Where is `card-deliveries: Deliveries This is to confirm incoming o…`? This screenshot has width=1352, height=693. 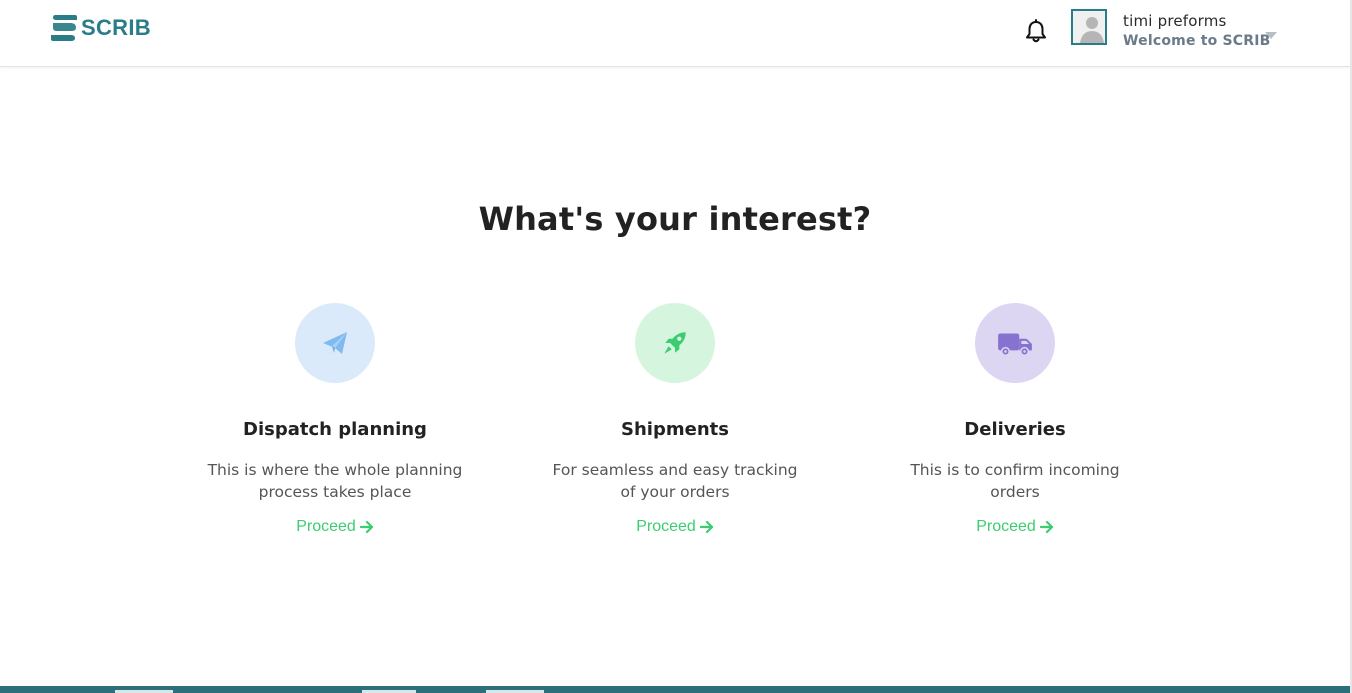
card-deliveries: Deliveries This is to confirm incoming o… is located at coordinates (1015, 419).